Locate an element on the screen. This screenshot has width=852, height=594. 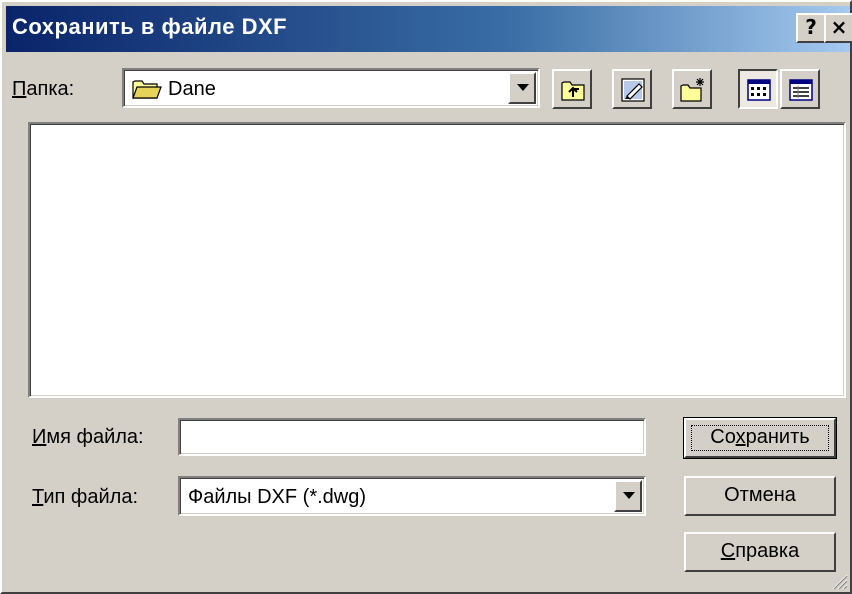
filename-input is located at coordinates (412, 437).